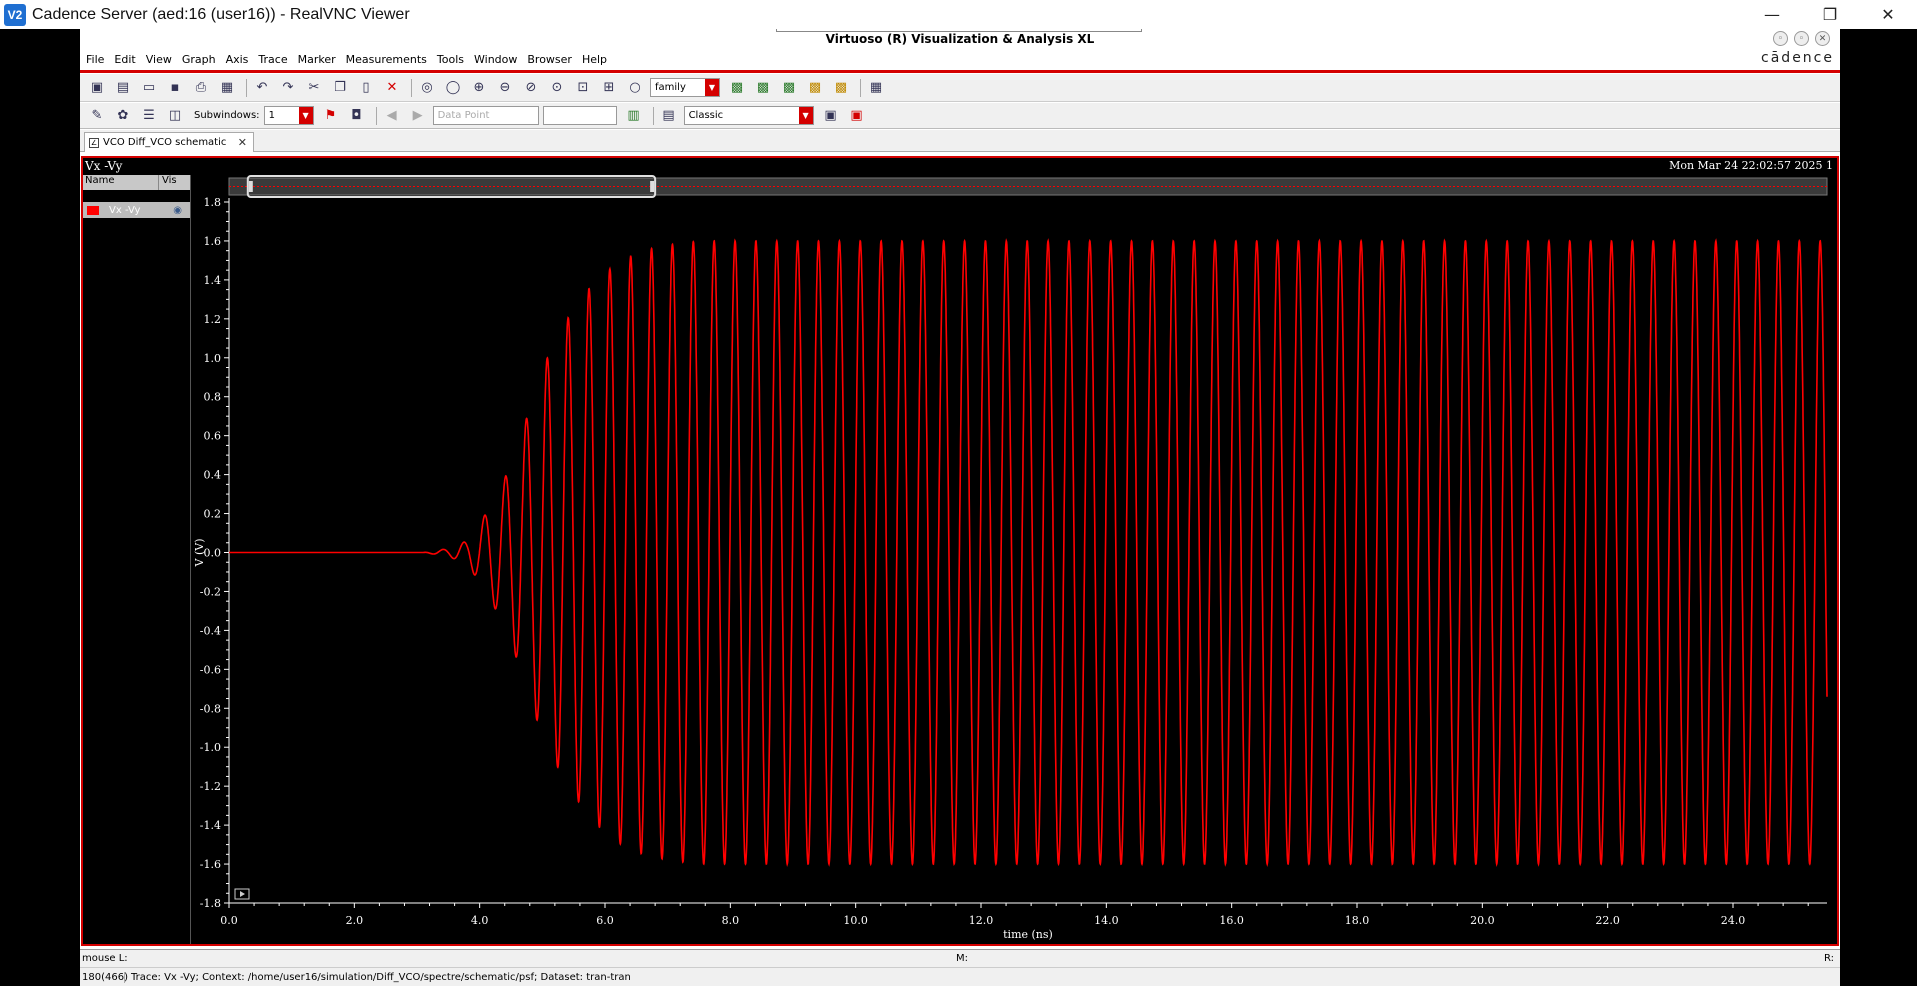 The height and width of the screenshot is (986, 1917). Describe the element at coordinates (177, 210) in the screenshot. I see `visibility-eye-icon: ◉` at that location.